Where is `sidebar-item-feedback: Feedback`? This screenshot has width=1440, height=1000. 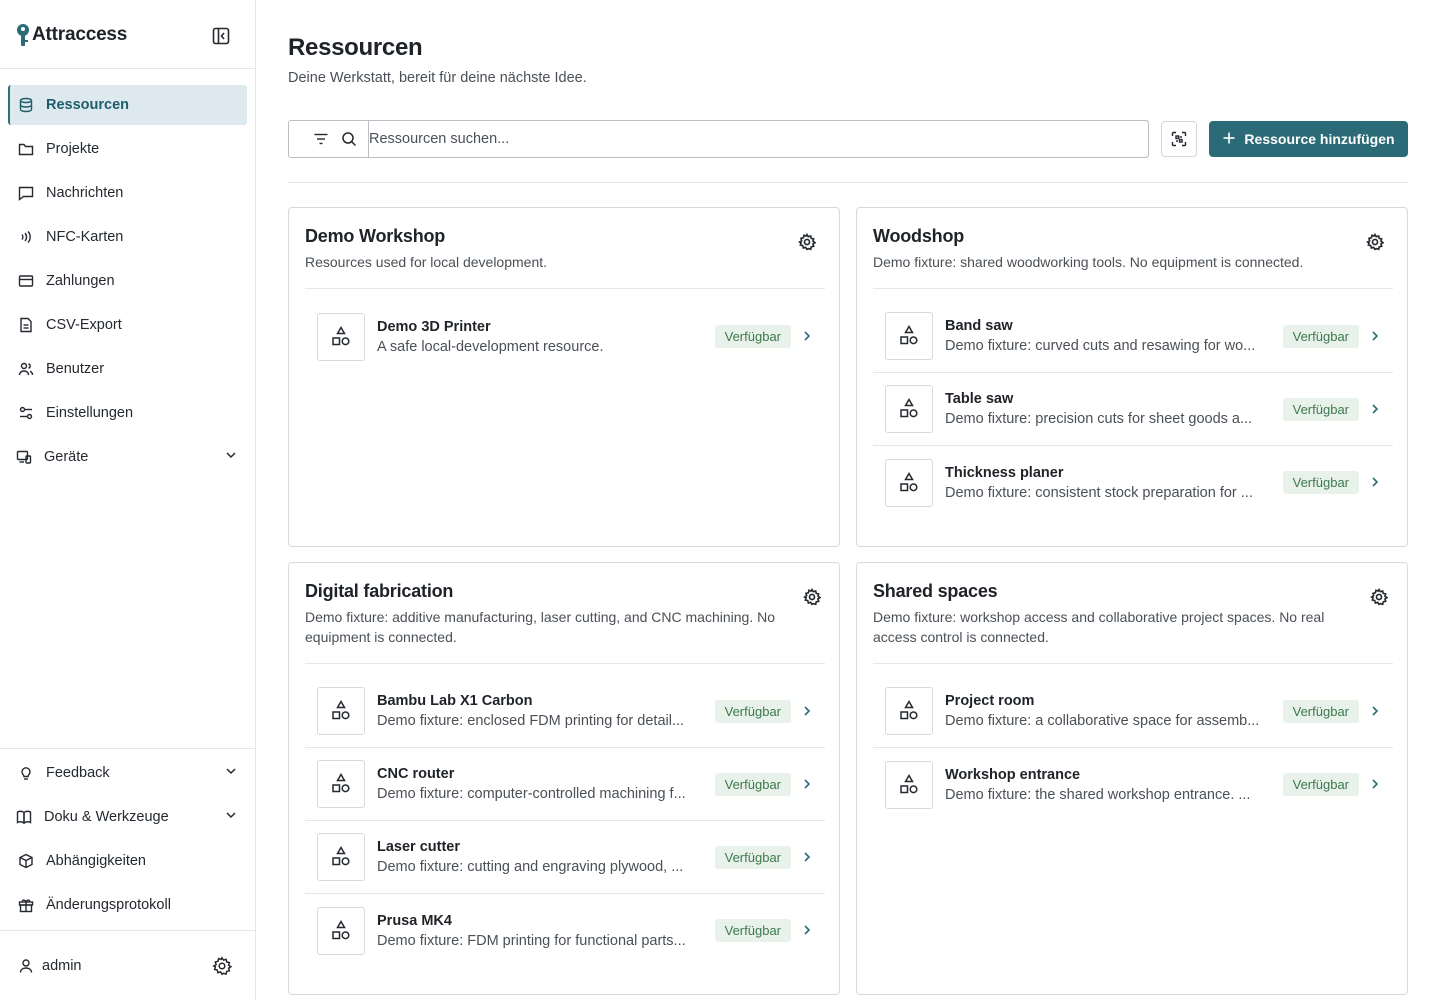
sidebar-item-feedback: Feedback is located at coordinates (127, 773).